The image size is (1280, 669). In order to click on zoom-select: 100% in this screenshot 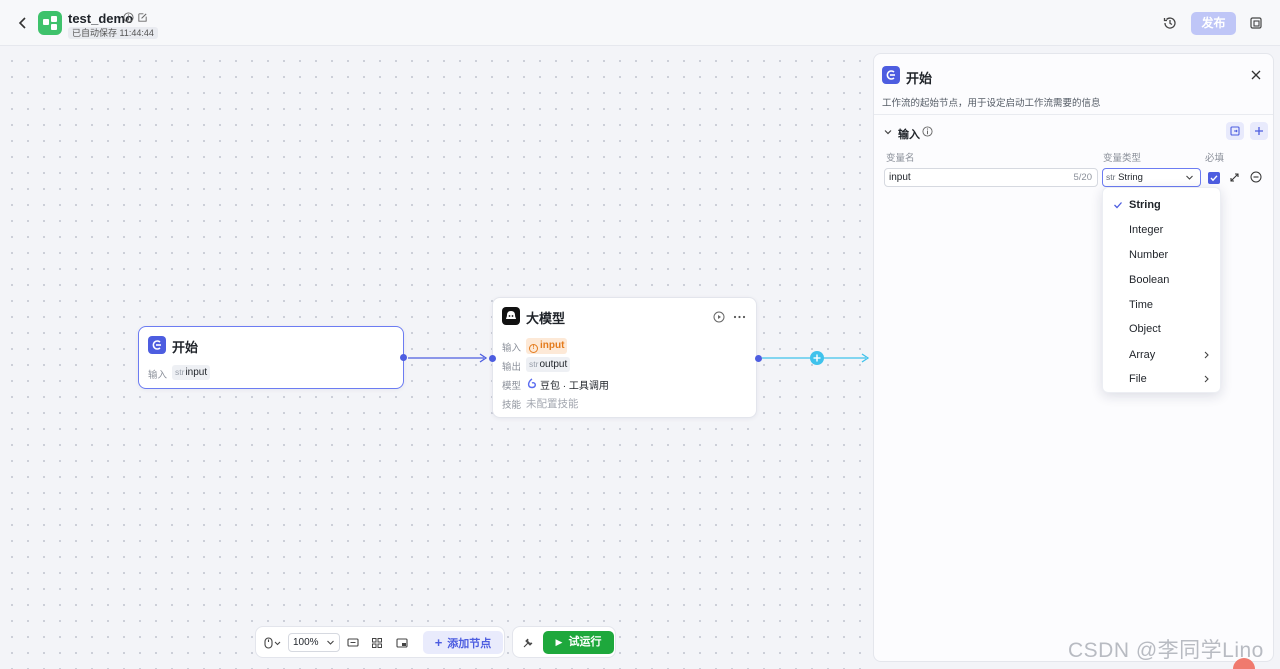, I will do `click(314, 642)`.